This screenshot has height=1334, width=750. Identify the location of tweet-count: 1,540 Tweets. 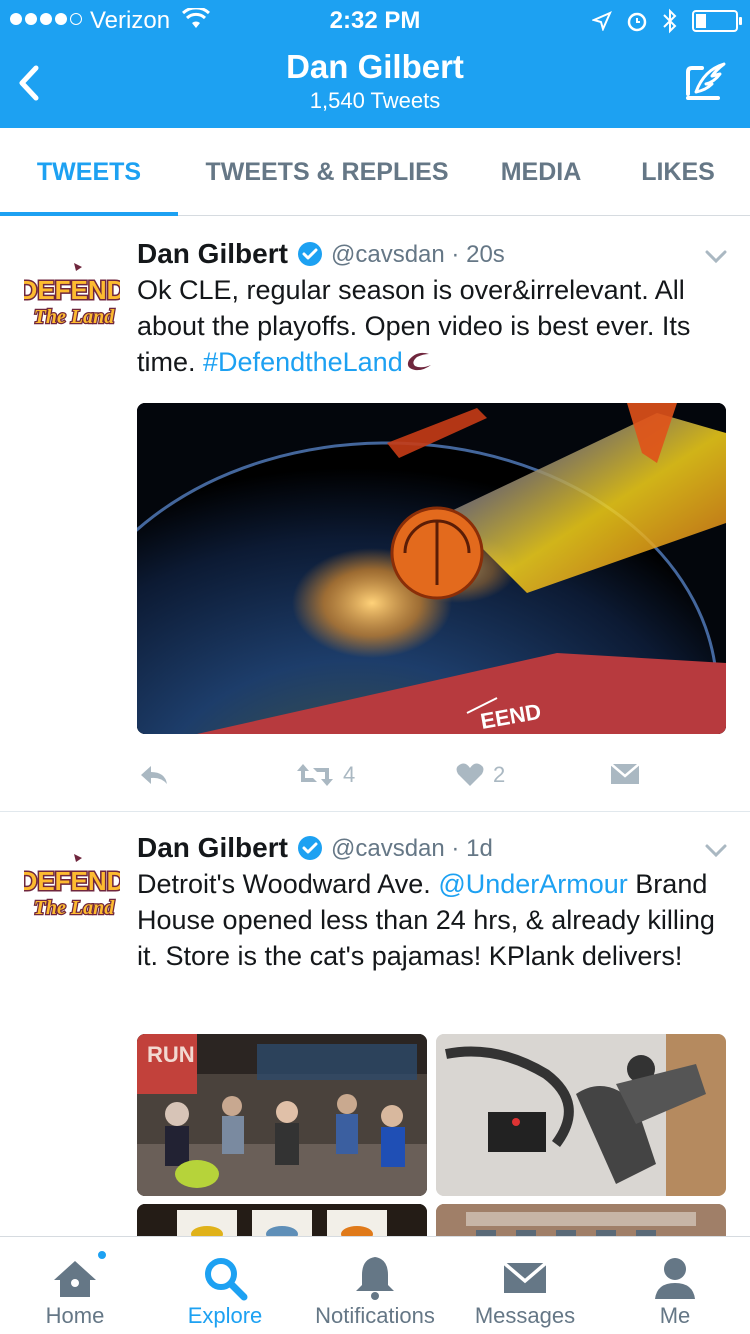
(375, 100).